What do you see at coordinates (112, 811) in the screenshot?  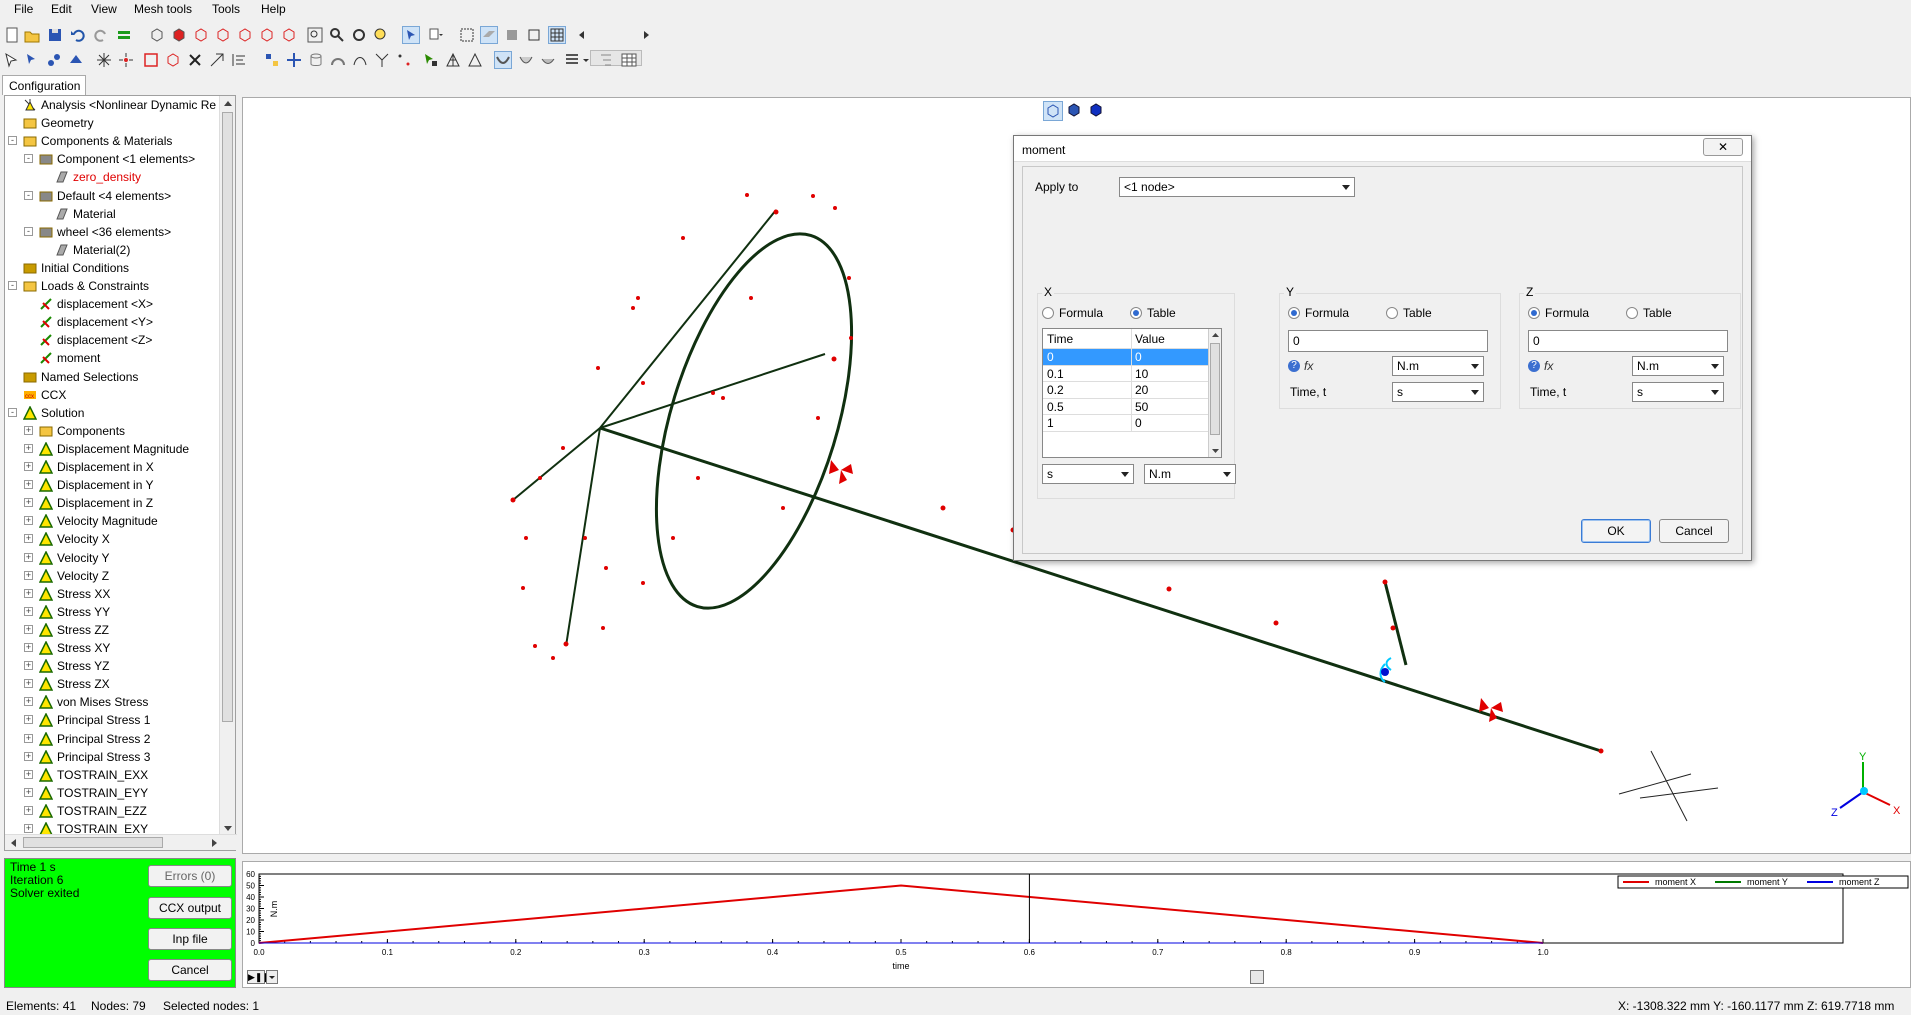 I see `tree-item: + TOSTRAIN_EZZ` at bounding box center [112, 811].